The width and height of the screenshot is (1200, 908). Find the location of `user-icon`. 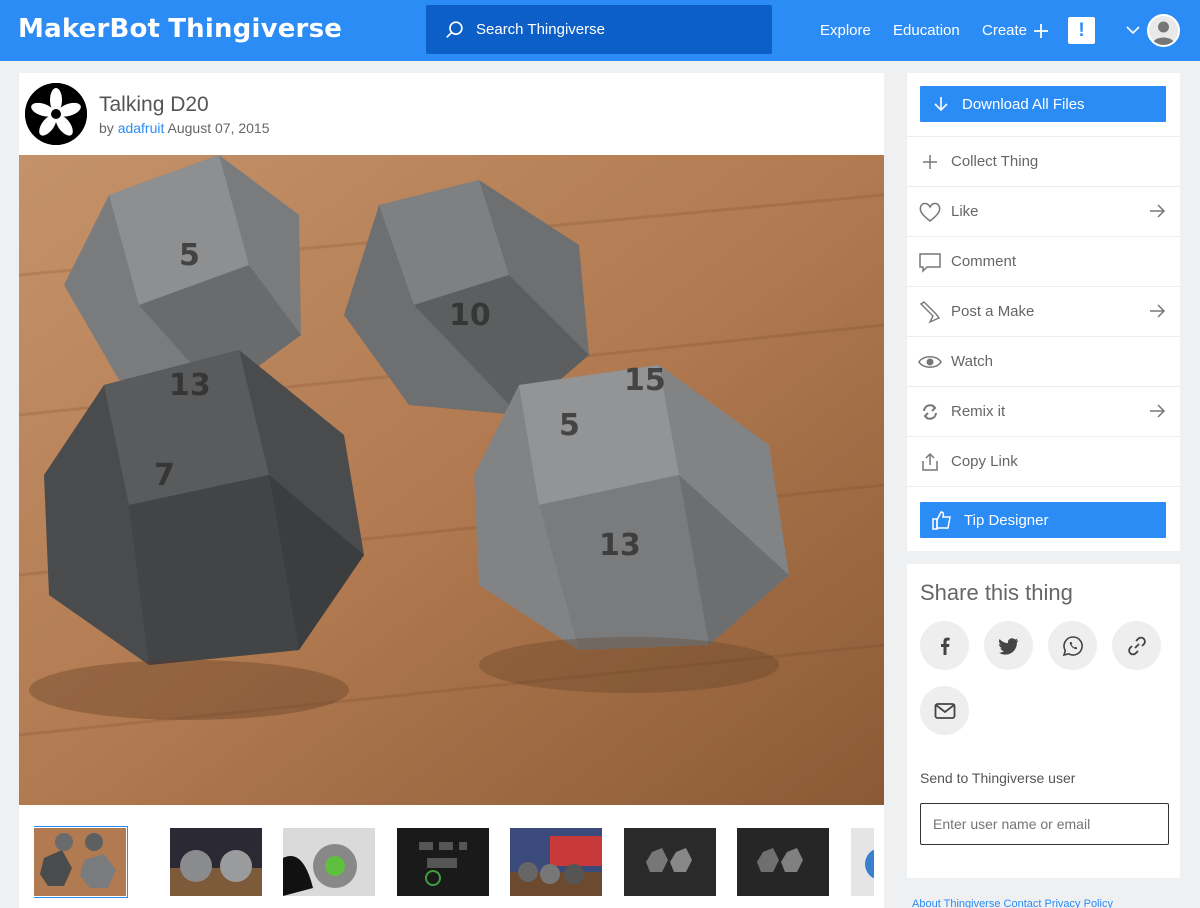

user-icon is located at coordinates (1163, 30).